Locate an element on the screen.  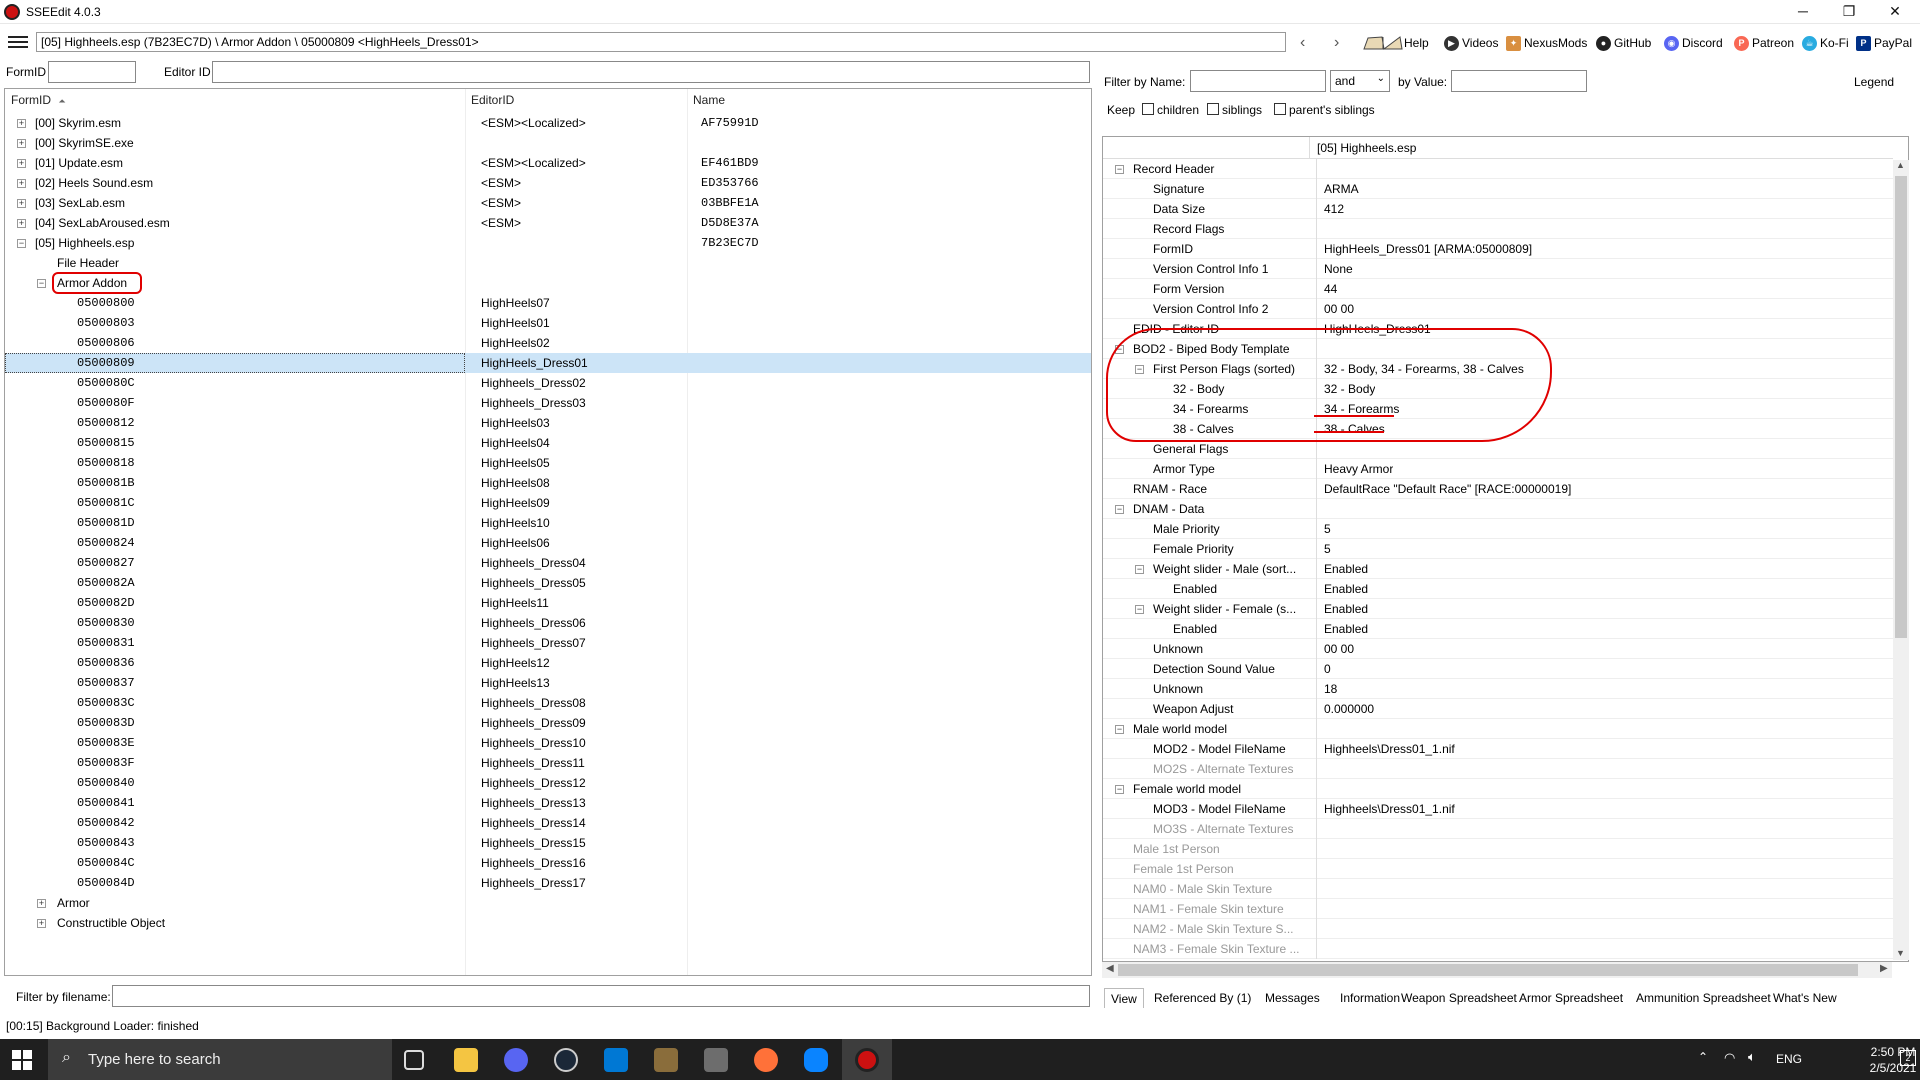
col-editorid-header: EditorID is located at coordinates (576, 100).